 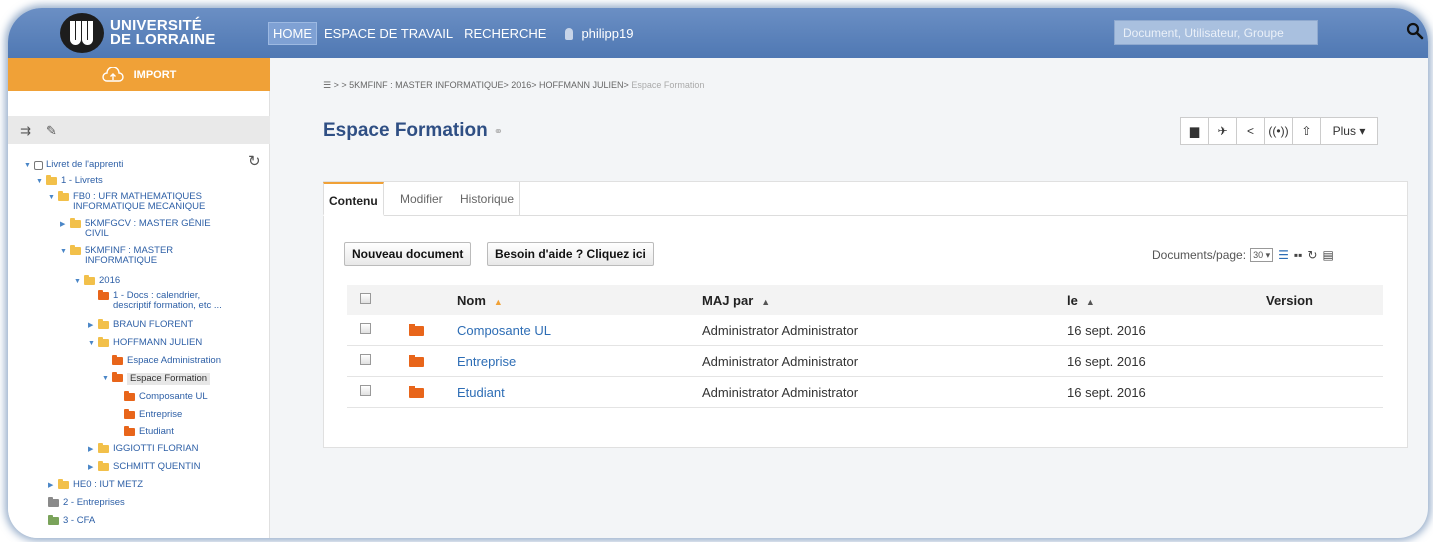 I want to click on page-title: Espace Formation ⚭, so click(x=413, y=130).